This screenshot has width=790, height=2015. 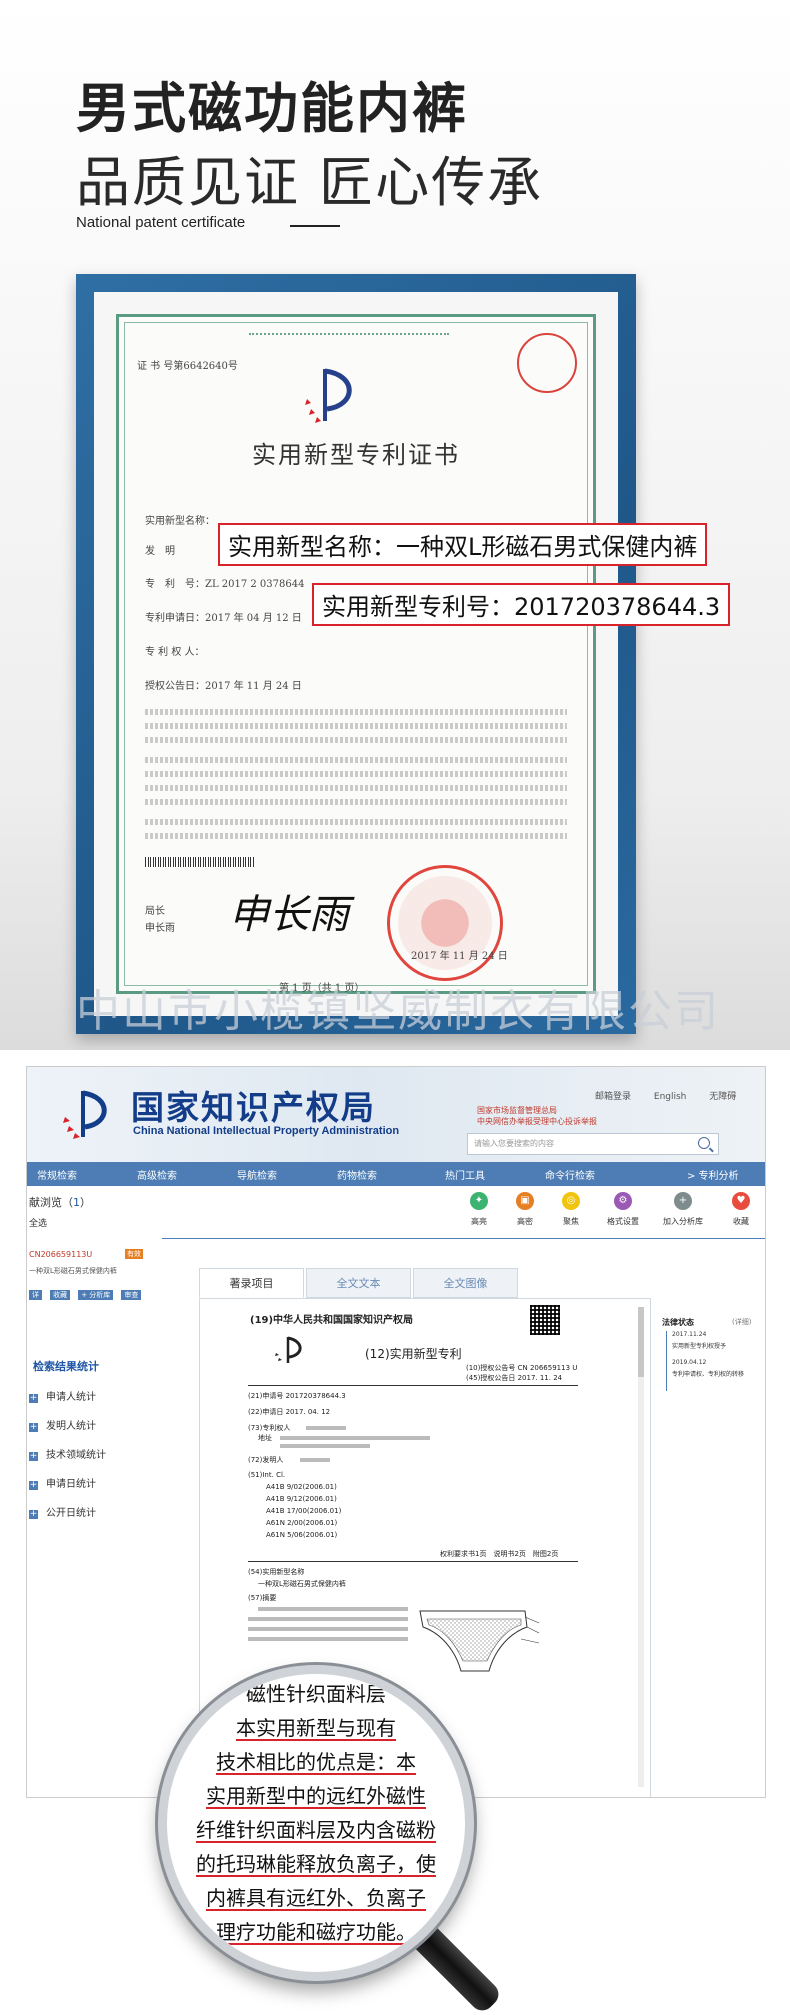 I want to click on doc-cl-item: A41B 9/12(2006.01), so click(x=301, y=1499).